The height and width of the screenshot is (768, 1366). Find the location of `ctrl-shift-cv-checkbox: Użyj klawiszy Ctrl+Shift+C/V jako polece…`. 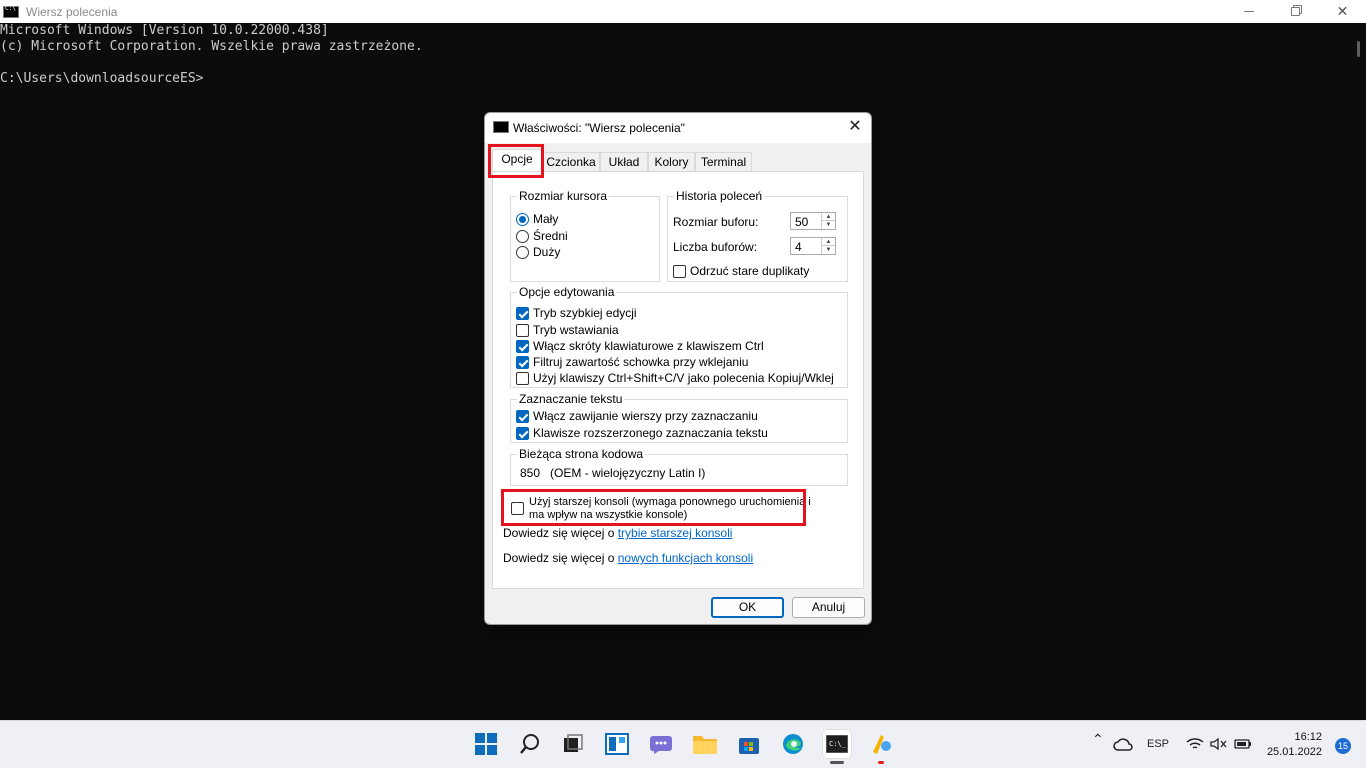

ctrl-shift-cv-checkbox: Użyj klawiszy Ctrl+Shift+C/V jako polece… is located at coordinates (675, 378).